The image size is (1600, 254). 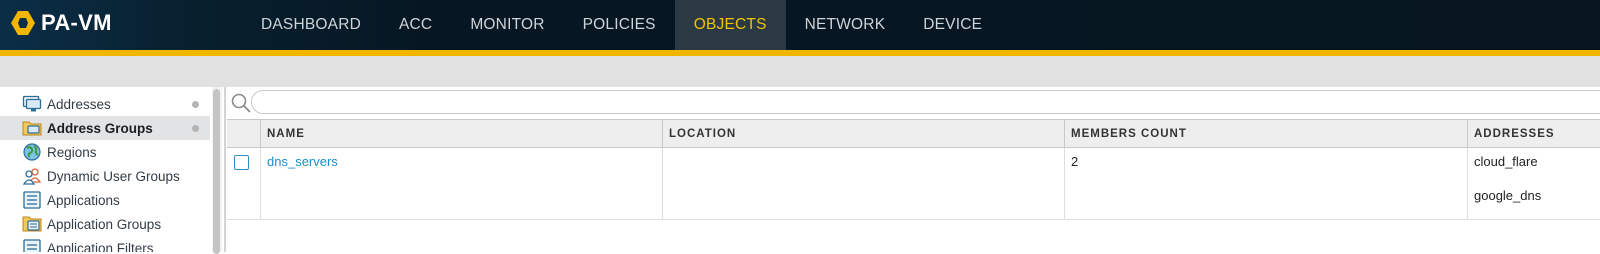 I want to click on panel-divider, so click(x=225, y=169).